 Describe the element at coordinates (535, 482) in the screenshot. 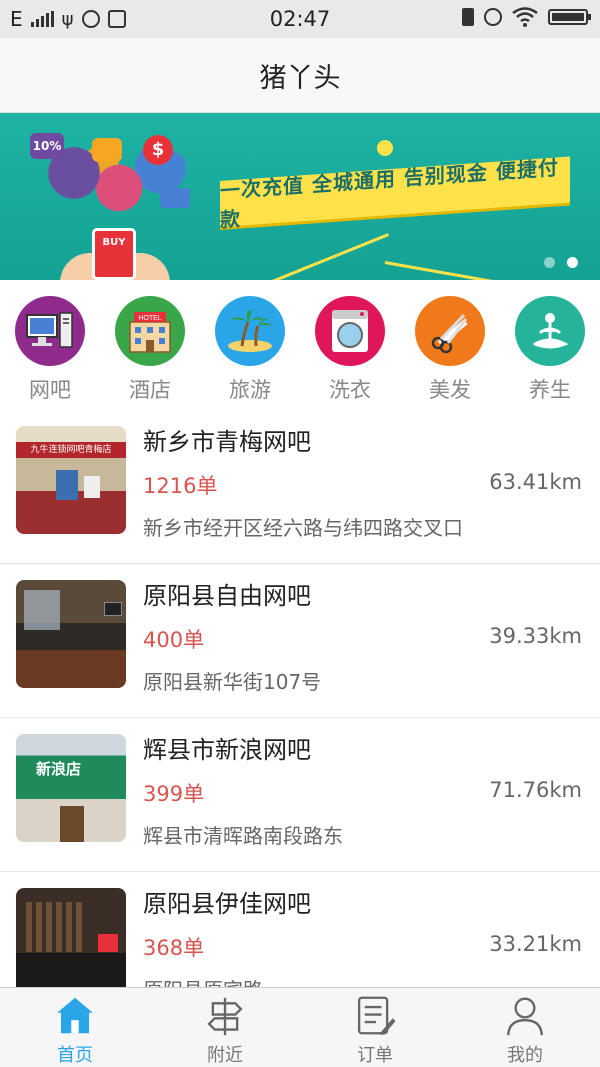

I see `distance: 63.41km` at that location.